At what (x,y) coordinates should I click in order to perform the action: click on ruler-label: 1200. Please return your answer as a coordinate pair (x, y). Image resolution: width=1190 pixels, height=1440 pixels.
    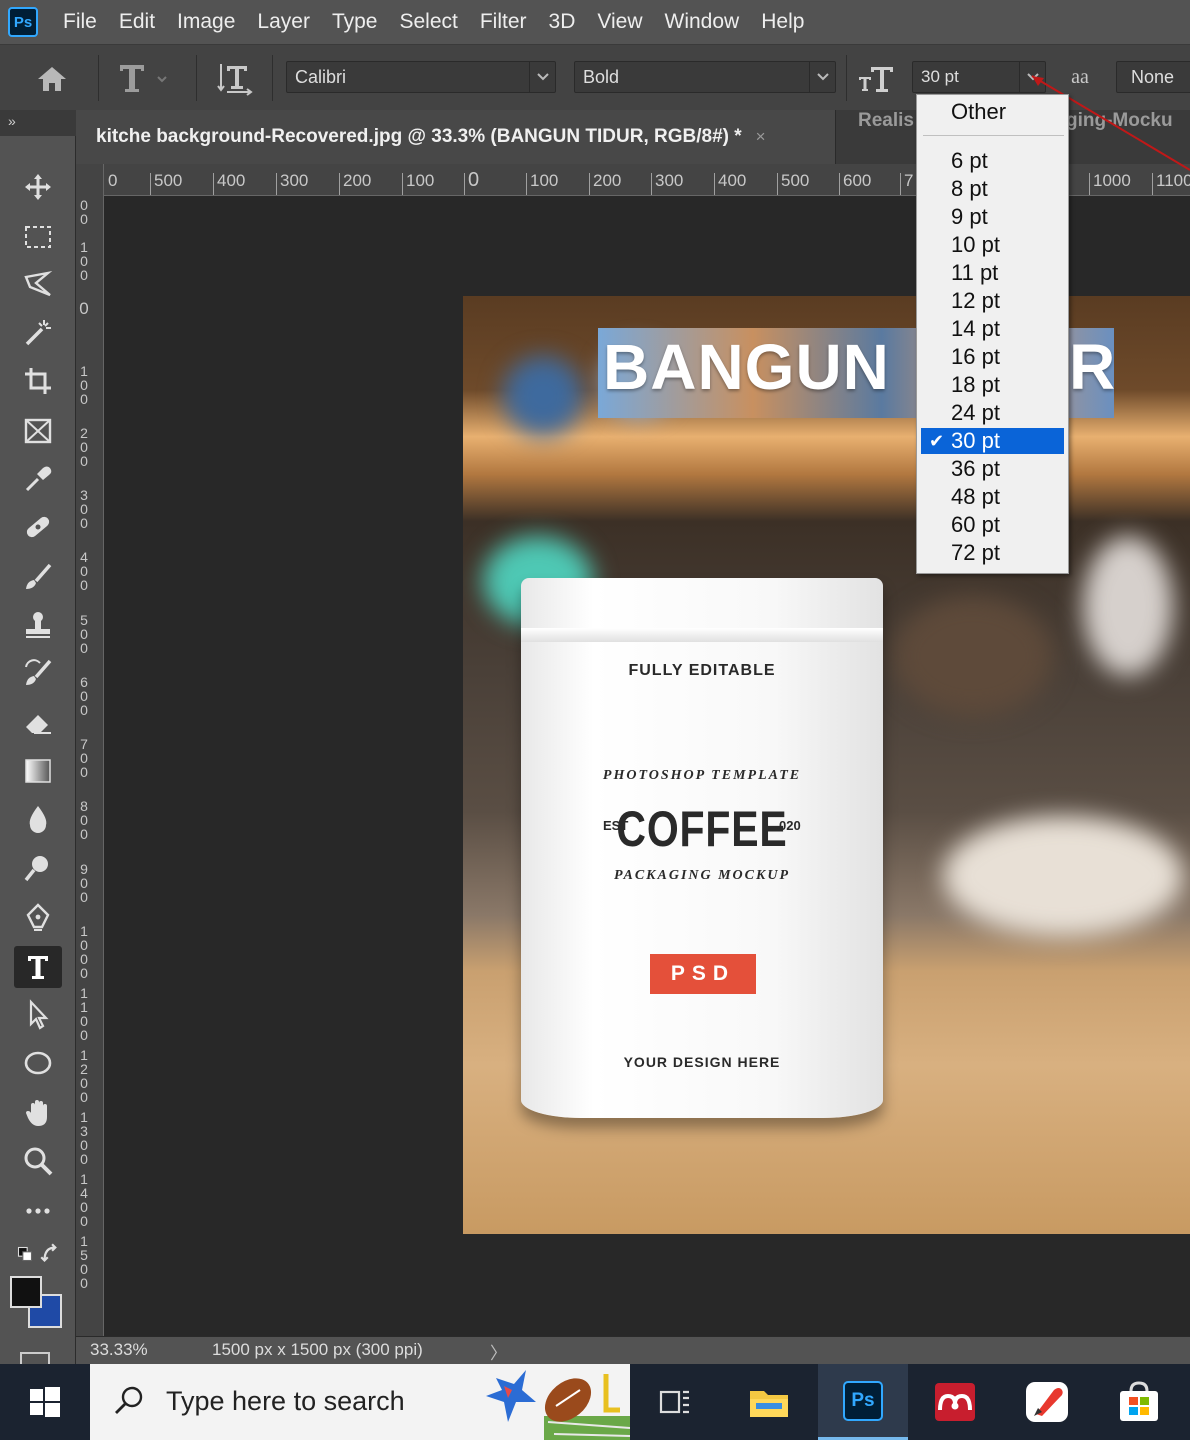
    Looking at the image, I should click on (84, 1076).